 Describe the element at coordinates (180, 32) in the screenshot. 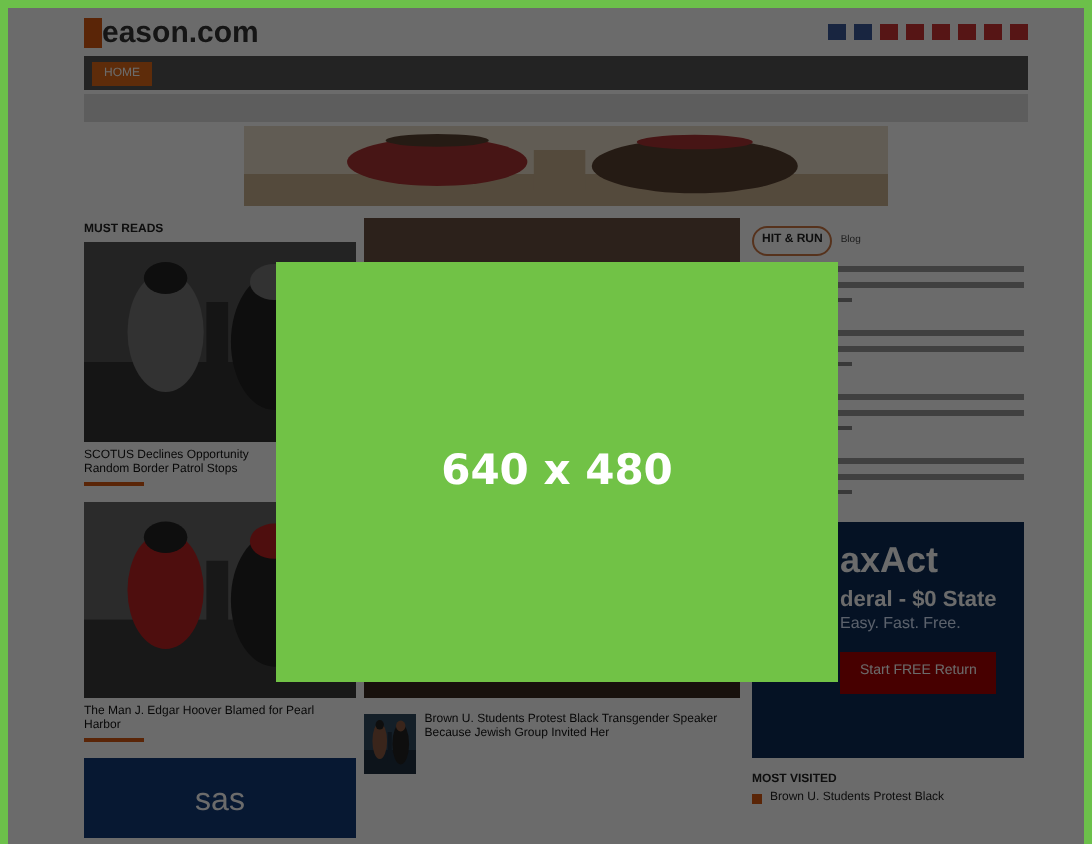

I see `site-logo: eason.com` at that location.